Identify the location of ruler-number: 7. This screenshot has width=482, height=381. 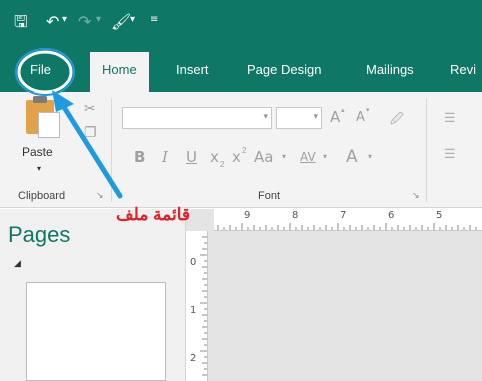
(343, 215).